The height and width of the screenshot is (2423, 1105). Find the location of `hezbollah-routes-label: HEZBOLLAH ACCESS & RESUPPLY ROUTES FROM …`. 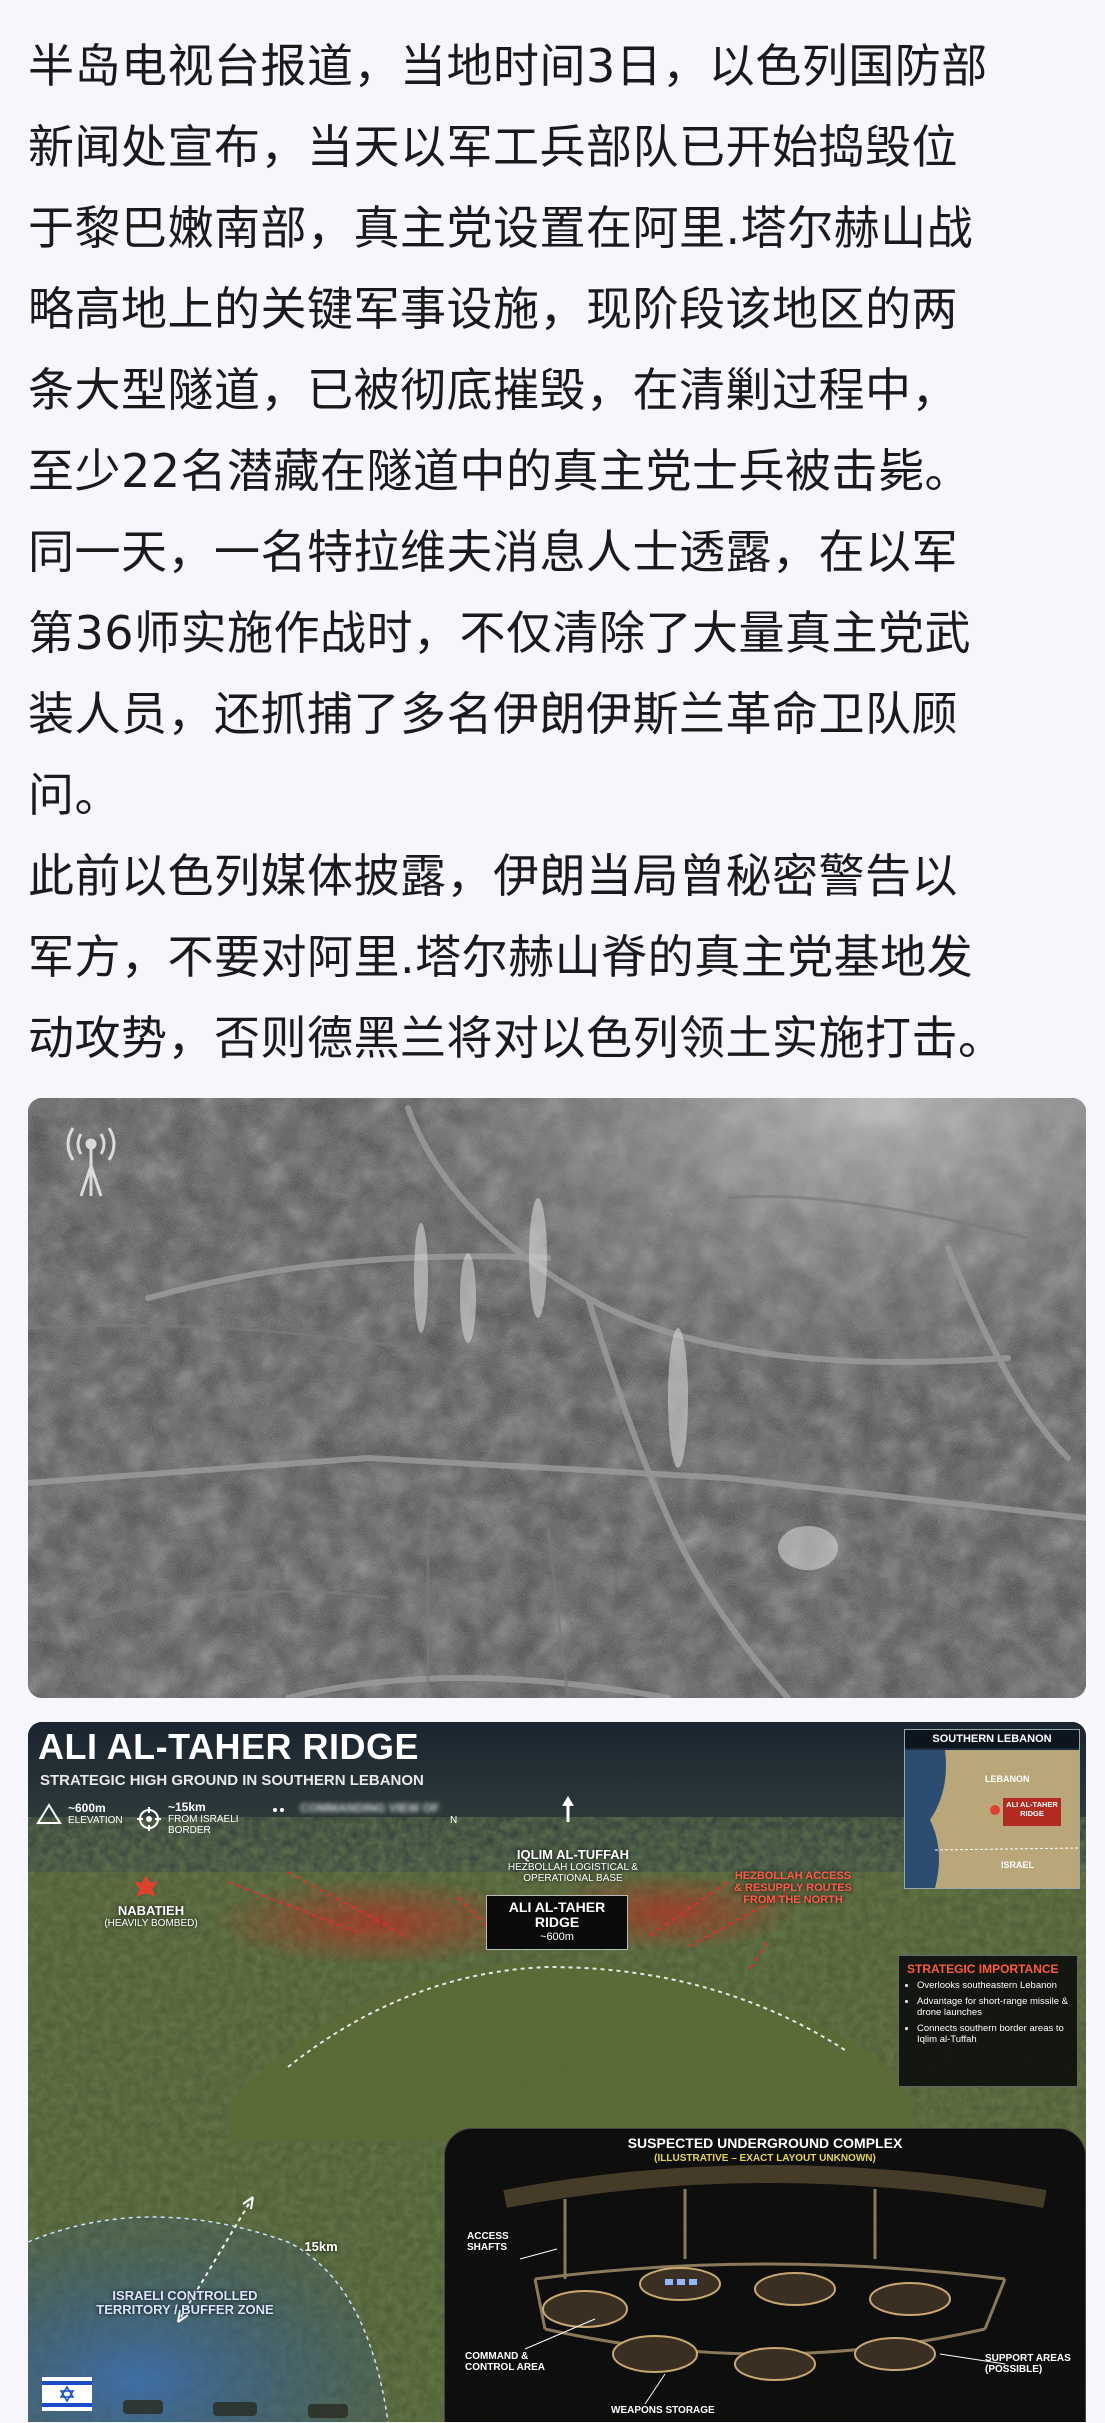

hezbollah-routes-label: HEZBOLLAH ACCESS & RESUPPLY ROUTES FROM … is located at coordinates (793, 1888).